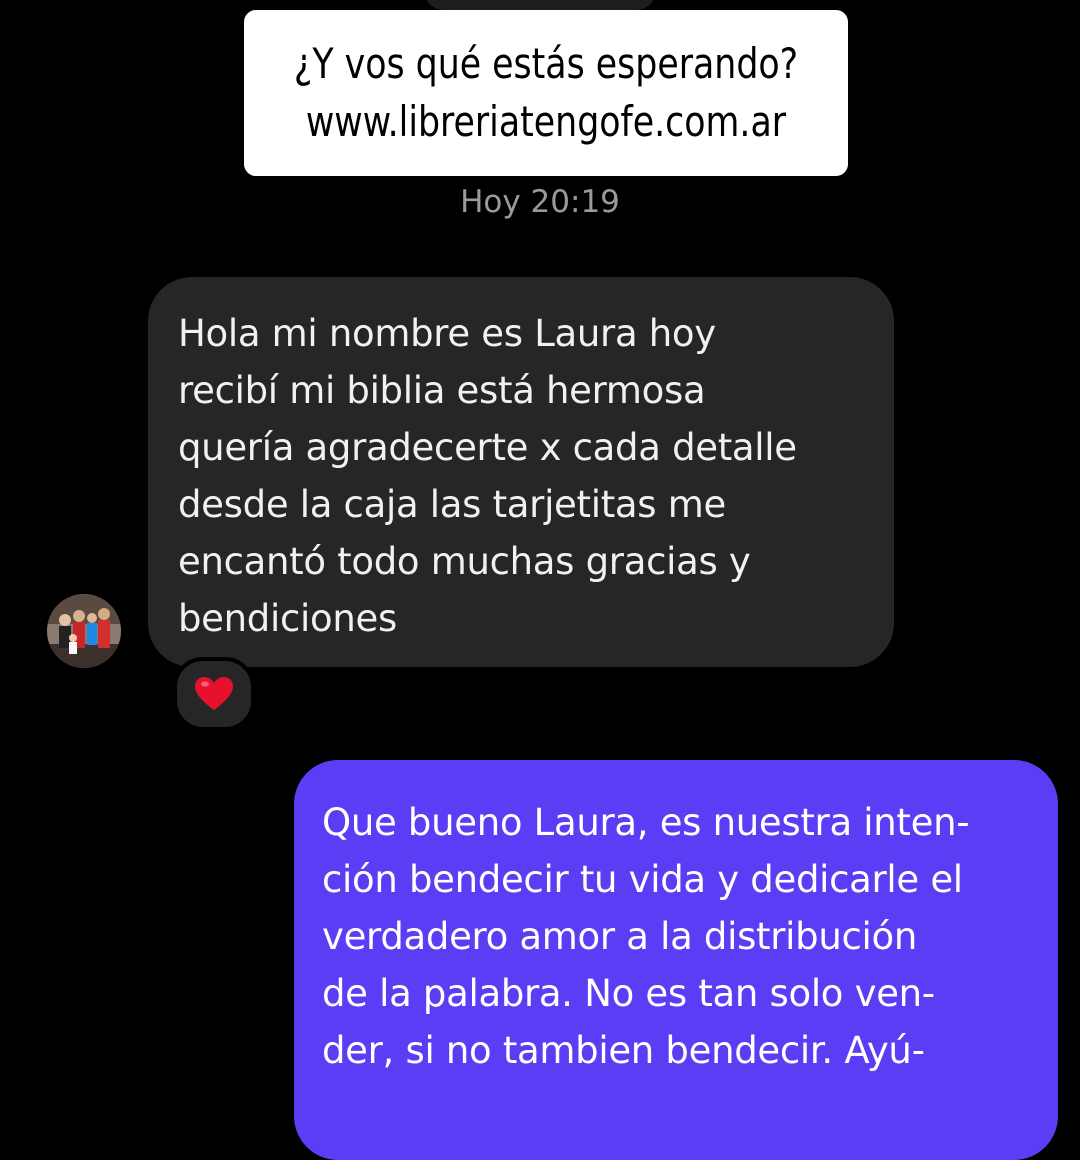  Describe the element at coordinates (287, 618) in the screenshot. I see `message-text-line: bendiciones` at that location.